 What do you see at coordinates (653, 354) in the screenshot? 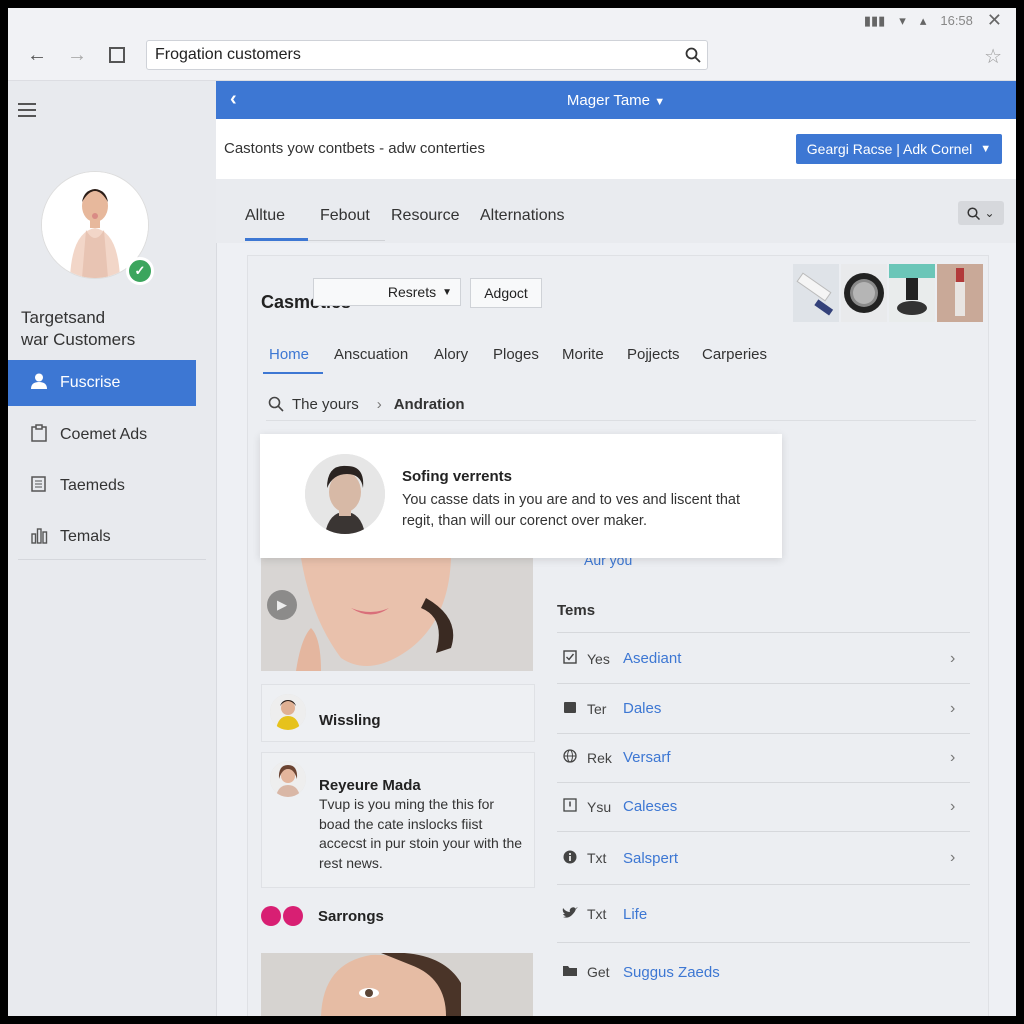
I see `tab-pojjects: Pojjects` at bounding box center [653, 354].